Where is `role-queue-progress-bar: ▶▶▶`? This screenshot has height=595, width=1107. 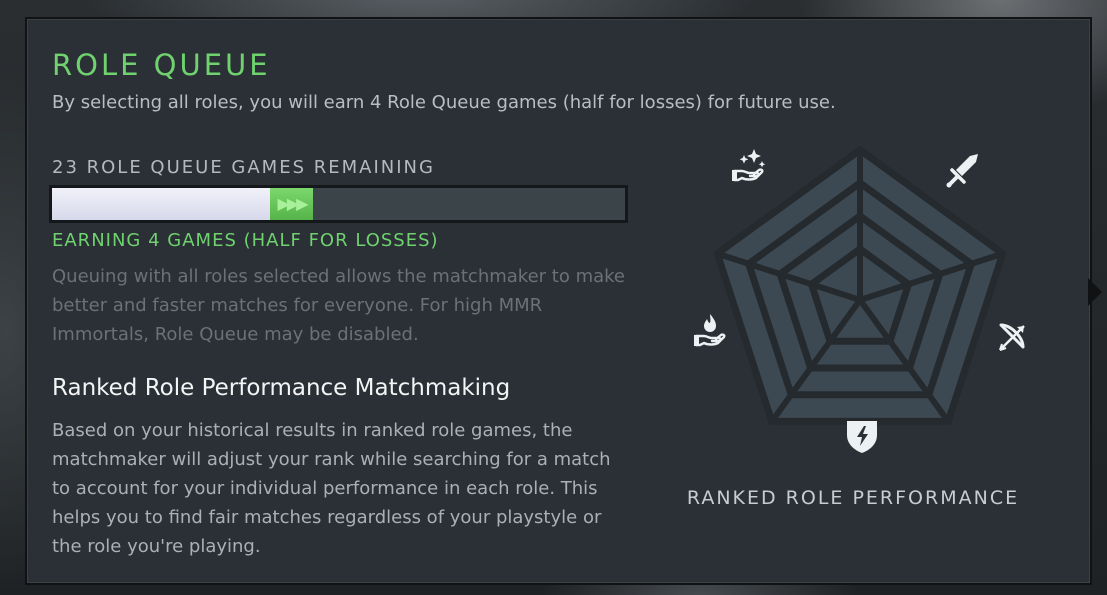
role-queue-progress-bar: ▶▶▶ is located at coordinates (338, 204).